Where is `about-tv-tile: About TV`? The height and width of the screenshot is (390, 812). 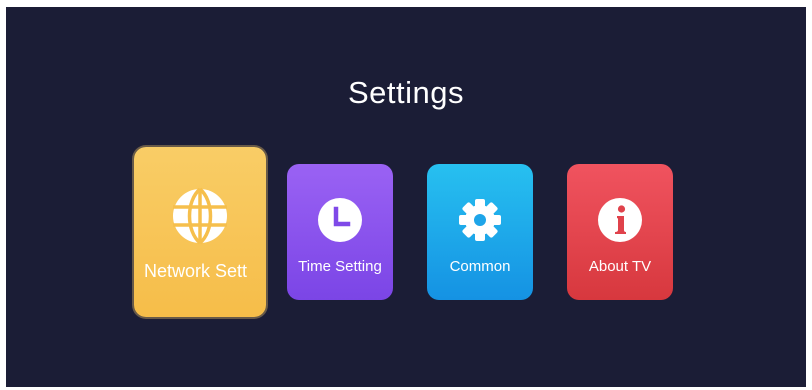 about-tv-tile: About TV is located at coordinates (620, 232).